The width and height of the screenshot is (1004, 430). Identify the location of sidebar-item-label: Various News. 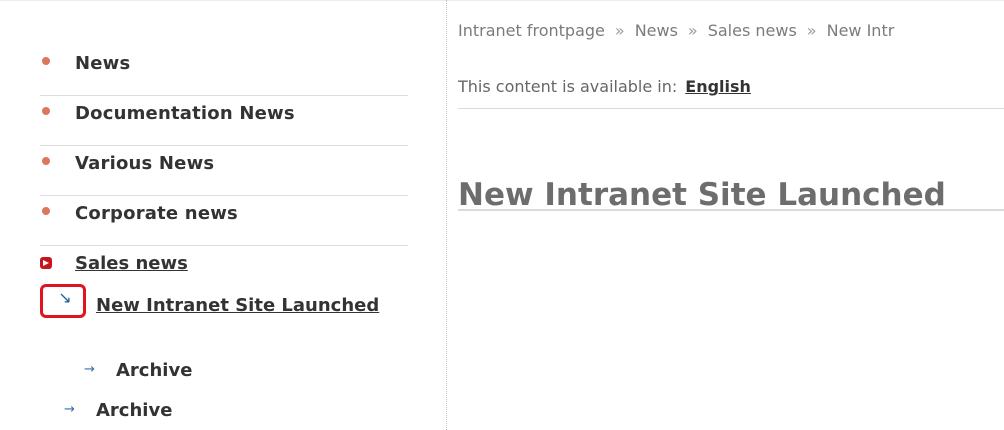
(144, 163).